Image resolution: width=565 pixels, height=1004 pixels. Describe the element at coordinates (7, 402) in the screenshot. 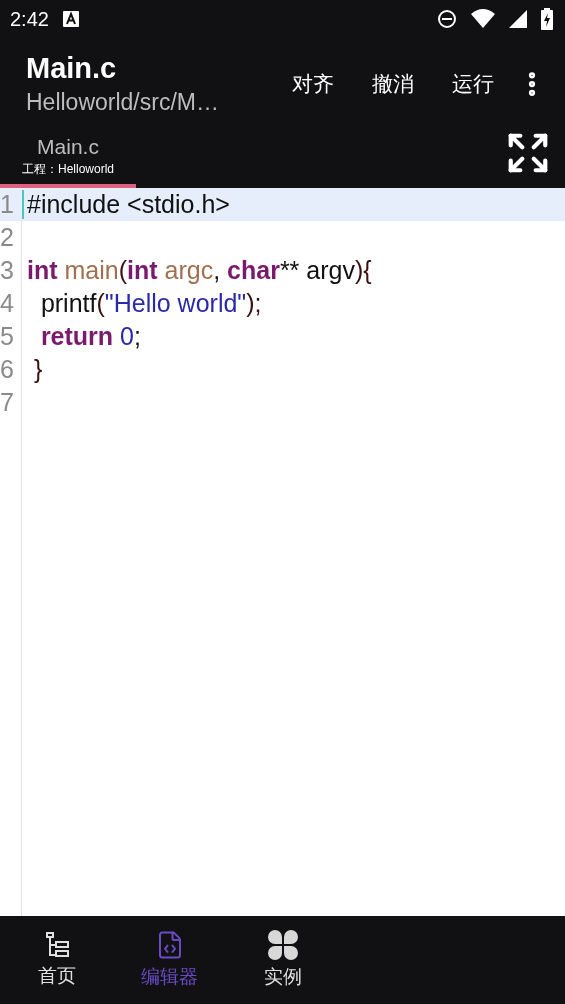

I see `line-number: 7` at that location.